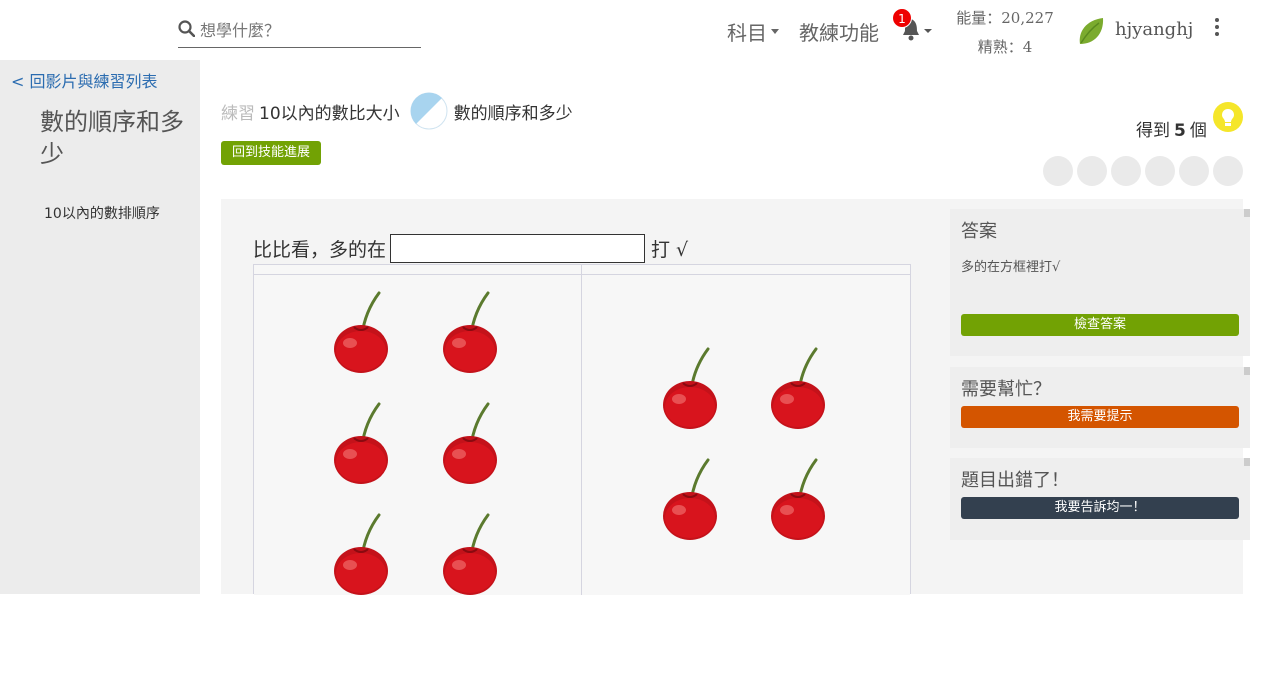 The image size is (1264, 691). I want to click on right-column, so click(746, 430).